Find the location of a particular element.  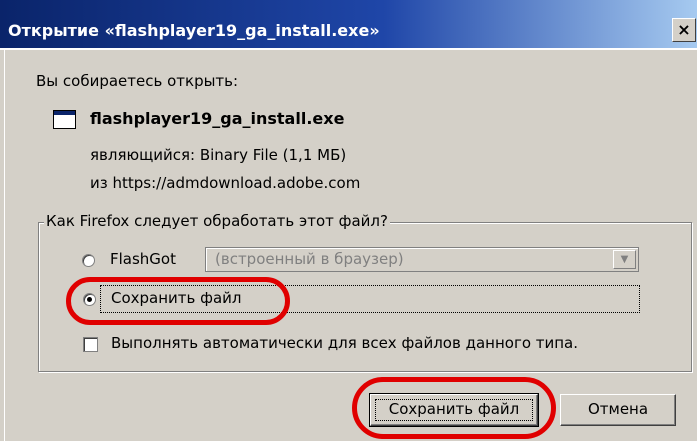

close-icon: × is located at coordinates (684, 29).